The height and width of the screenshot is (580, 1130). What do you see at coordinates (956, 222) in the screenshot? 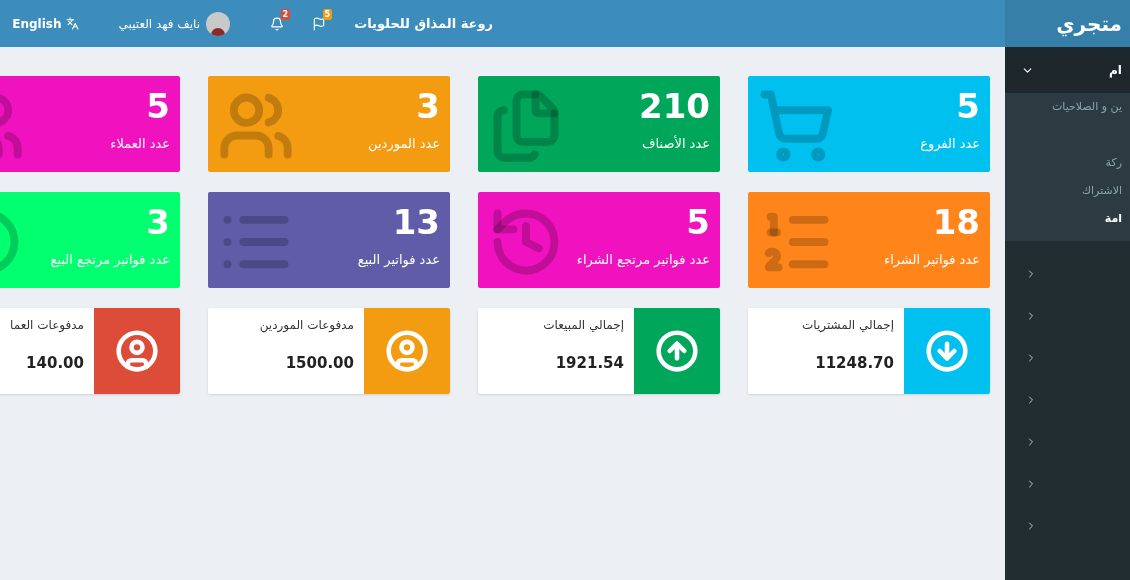
I see `stat-value: 18` at bounding box center [956, 222].